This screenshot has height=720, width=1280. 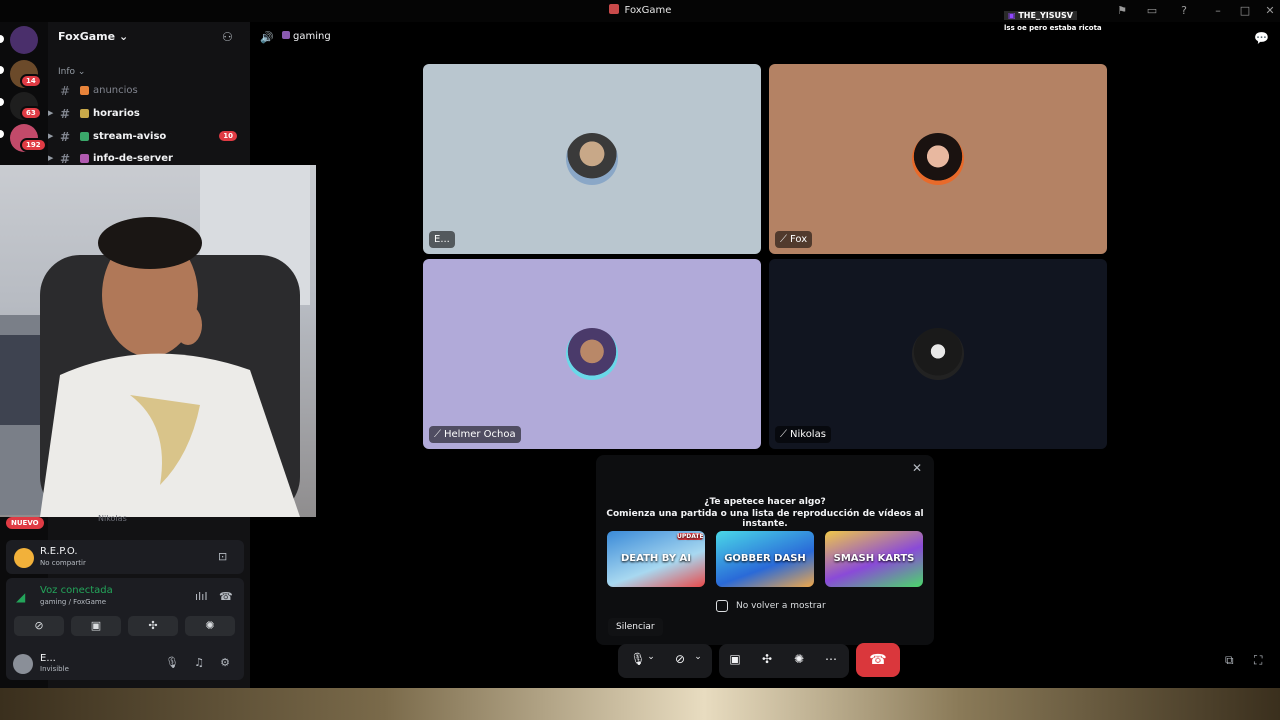 I want to click on server-name-dropdown: FoxGame ⌄, so click(x=93, y=36).